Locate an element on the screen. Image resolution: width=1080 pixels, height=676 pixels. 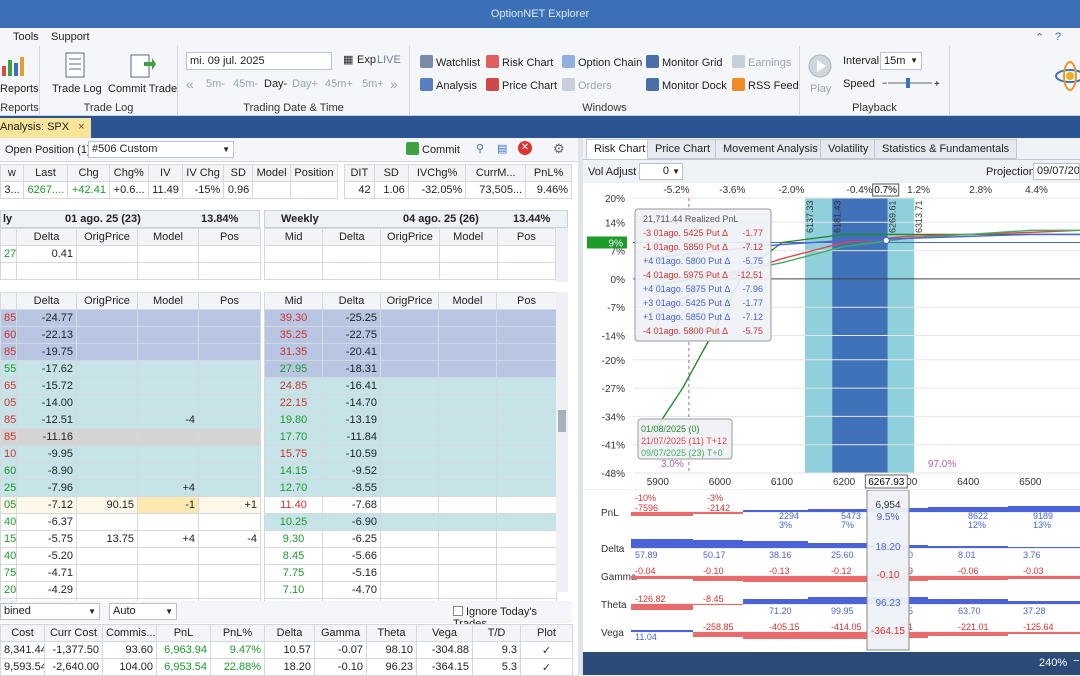
table-row: 12.70 -8.55 is located at coordinates (410, 488).